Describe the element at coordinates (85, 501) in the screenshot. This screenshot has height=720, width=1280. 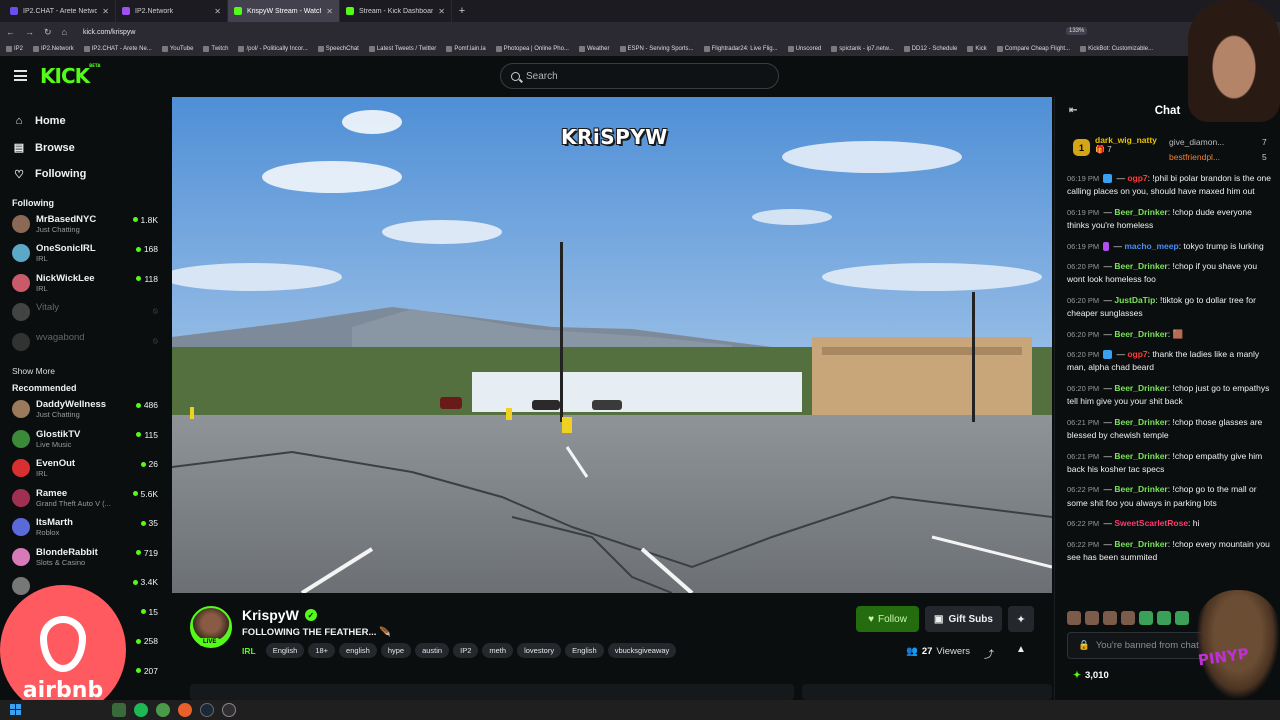
I see `sidebar-channel: Ramee Grand Theft Auto V (... 5.6K` at that location.